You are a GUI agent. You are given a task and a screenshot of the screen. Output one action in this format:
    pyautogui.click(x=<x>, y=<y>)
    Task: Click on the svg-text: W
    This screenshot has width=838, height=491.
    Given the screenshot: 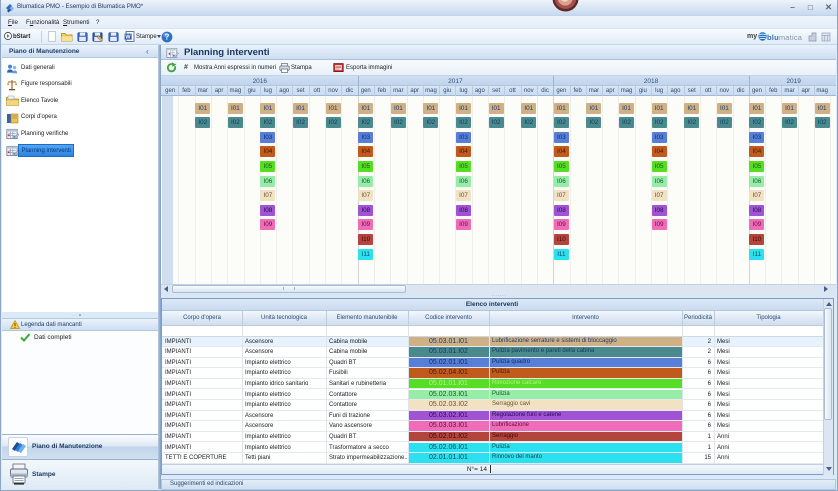 What is the action you would take?
    pyautogui.click(x=128, y=38)
    